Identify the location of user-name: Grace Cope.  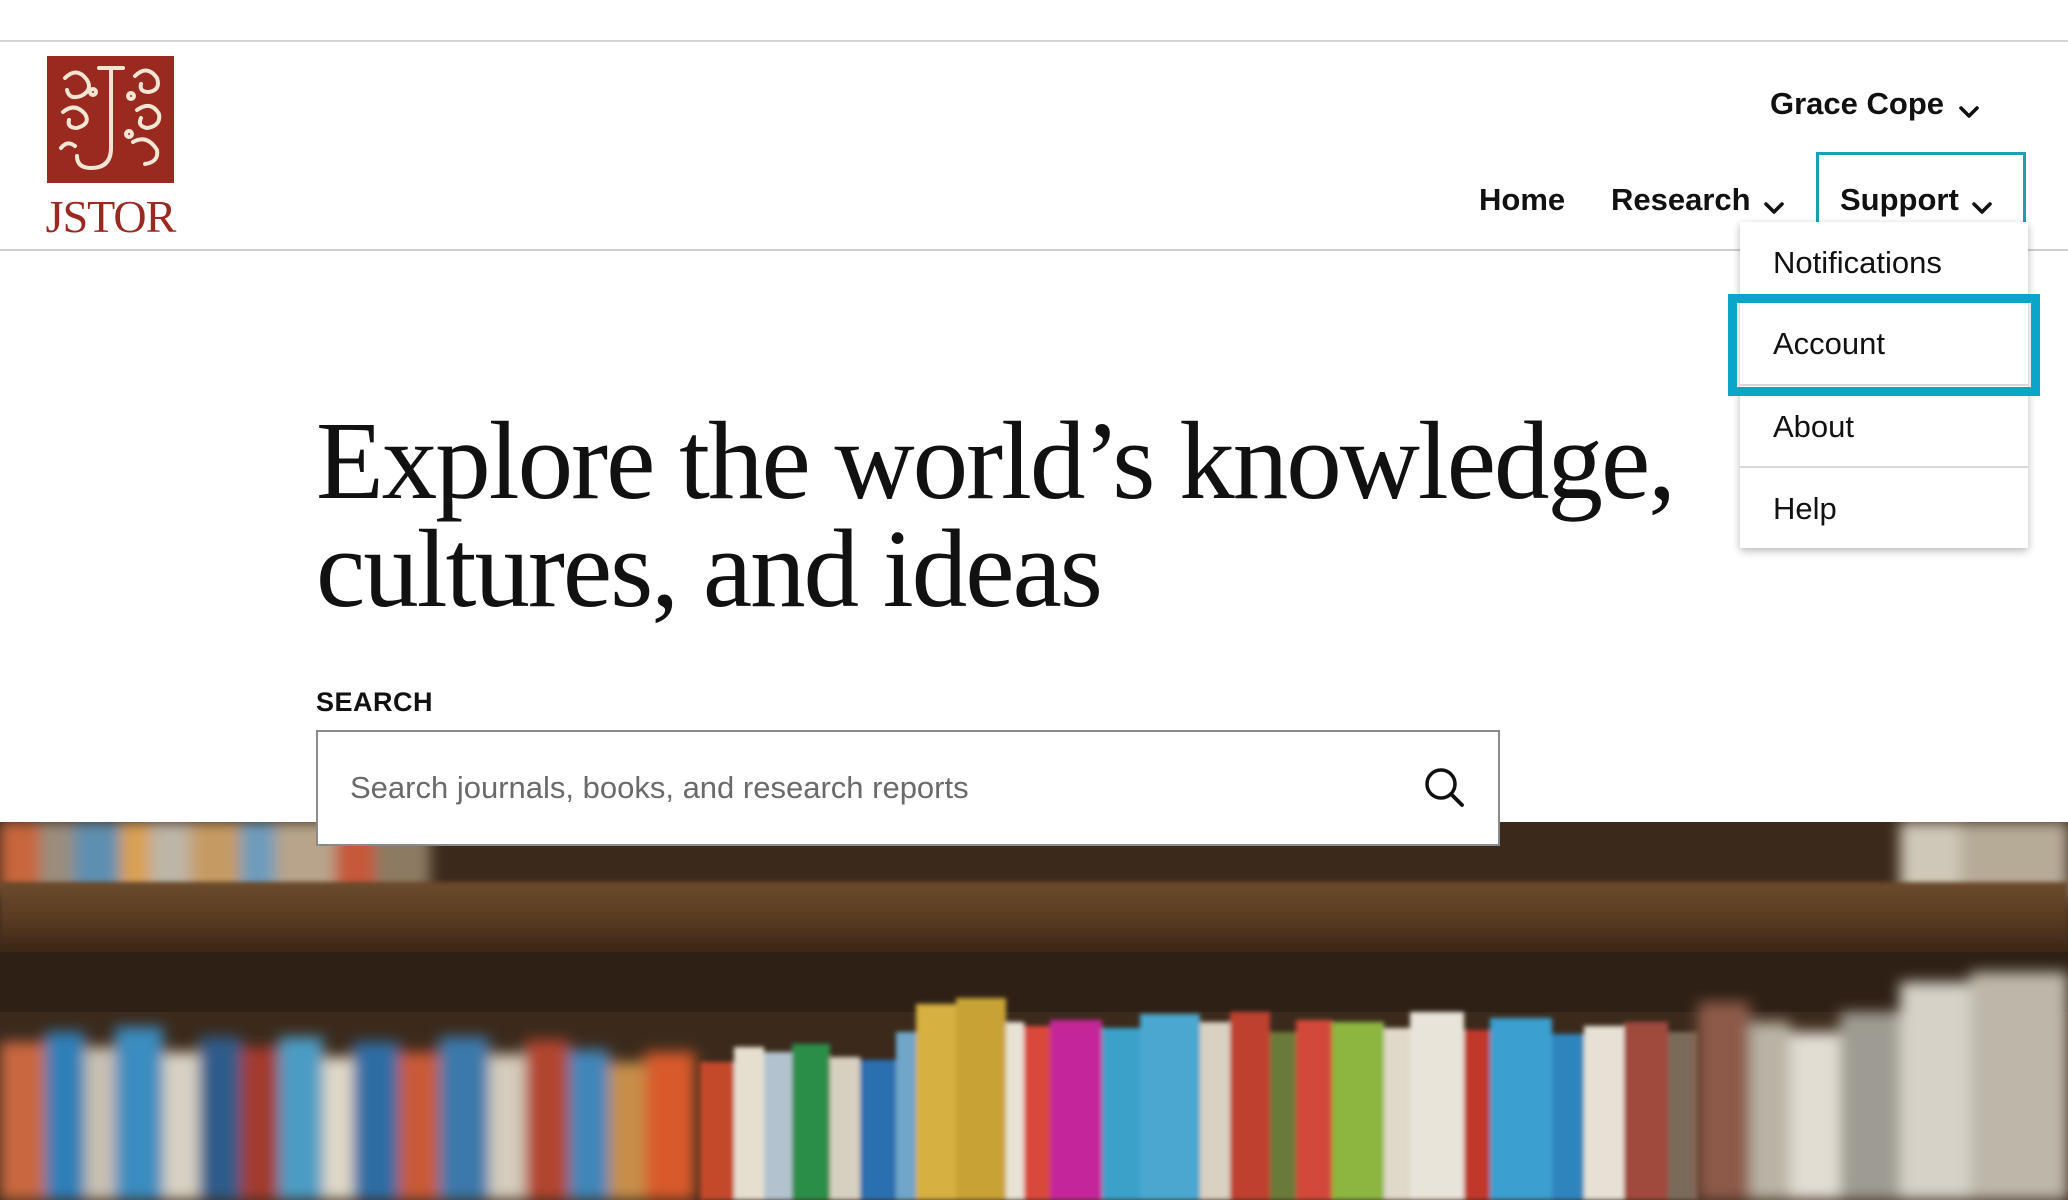
(1856, 103).